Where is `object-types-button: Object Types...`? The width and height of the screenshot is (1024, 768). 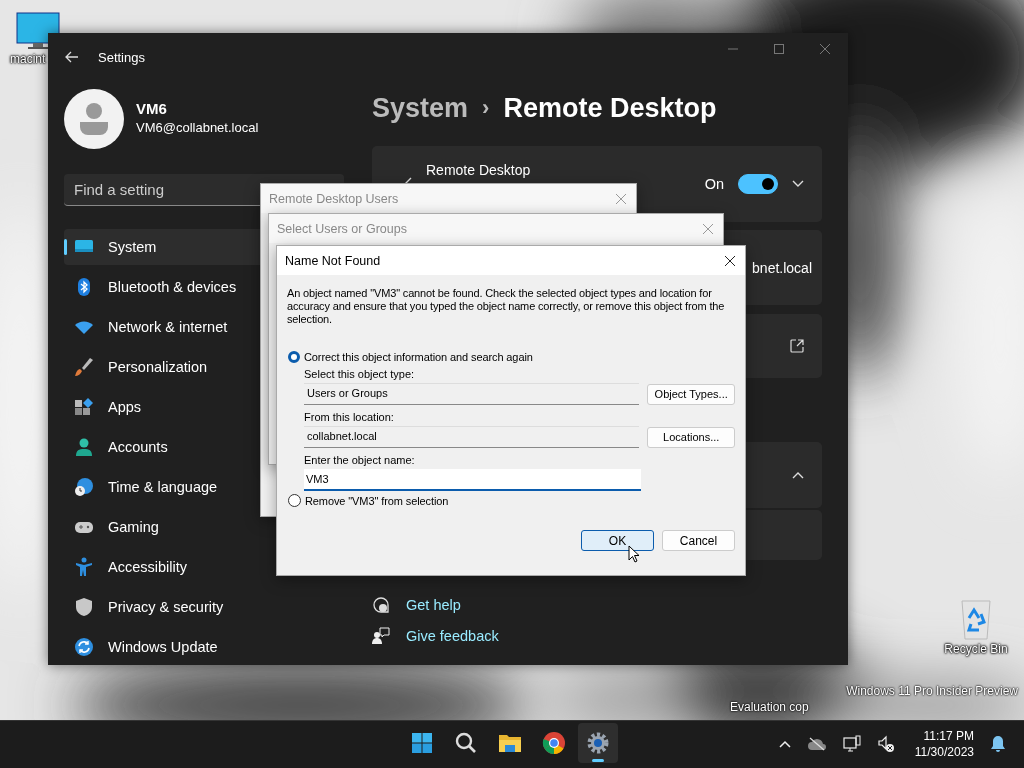
object-types-button: Object Types... is located at coordinates (691, 394).